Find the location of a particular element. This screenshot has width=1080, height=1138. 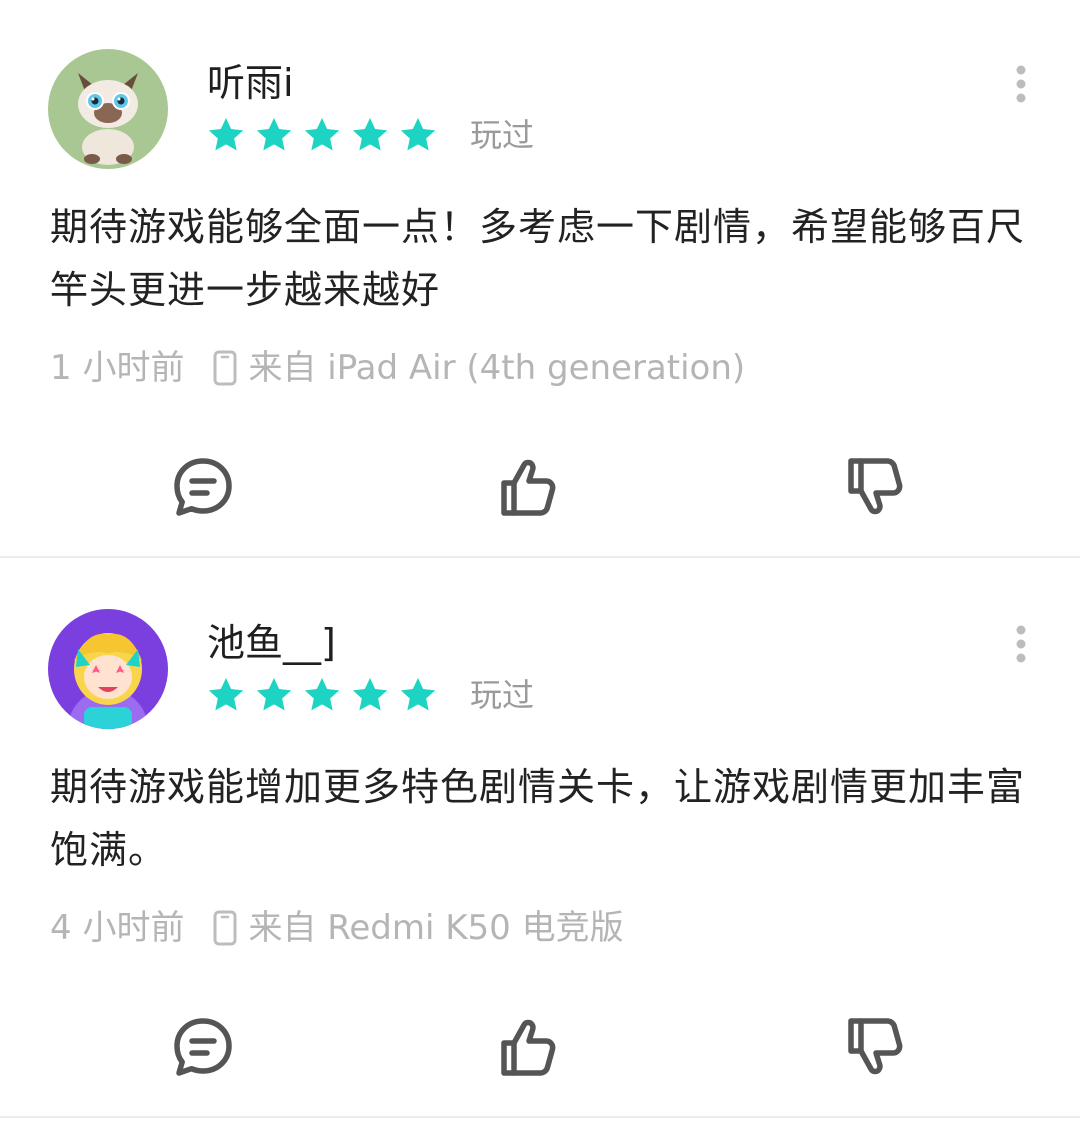

review-device: 来自 iPad Air (4th generation) is located at coordinates (497, 368).